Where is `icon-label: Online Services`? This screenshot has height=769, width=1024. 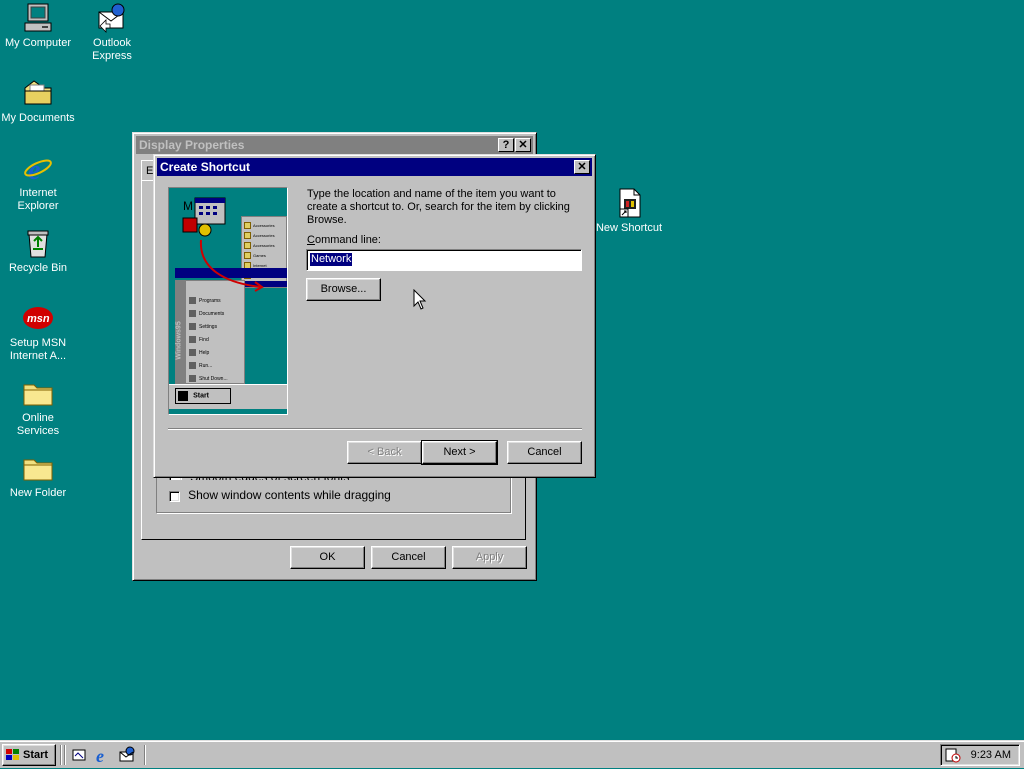
icon-label: Online Services is located at coordinates (38, 424).